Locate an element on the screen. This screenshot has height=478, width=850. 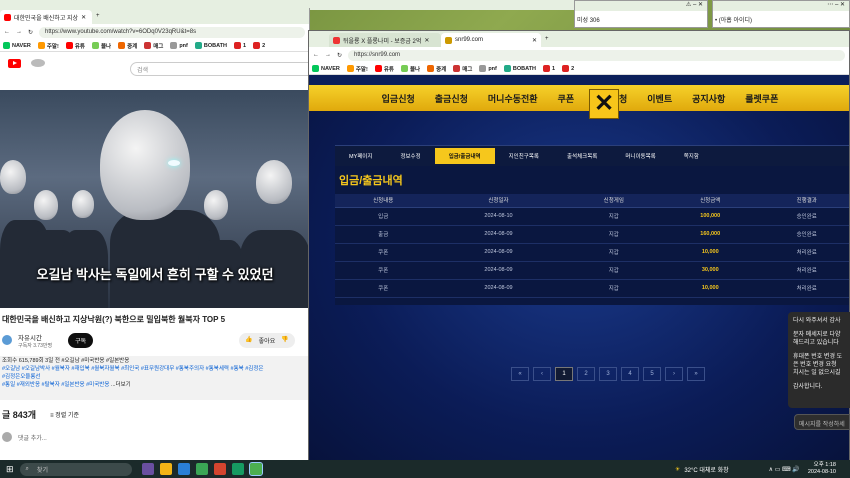
page-button: 1 is located at coordinates (564, 374).